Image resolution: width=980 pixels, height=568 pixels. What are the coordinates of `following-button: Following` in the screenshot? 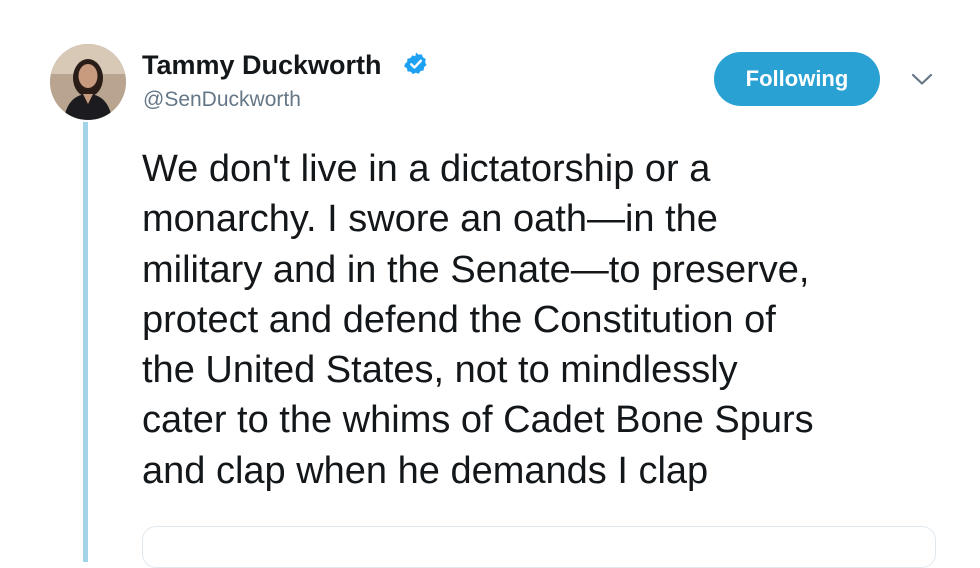 It's located at (797, 79).